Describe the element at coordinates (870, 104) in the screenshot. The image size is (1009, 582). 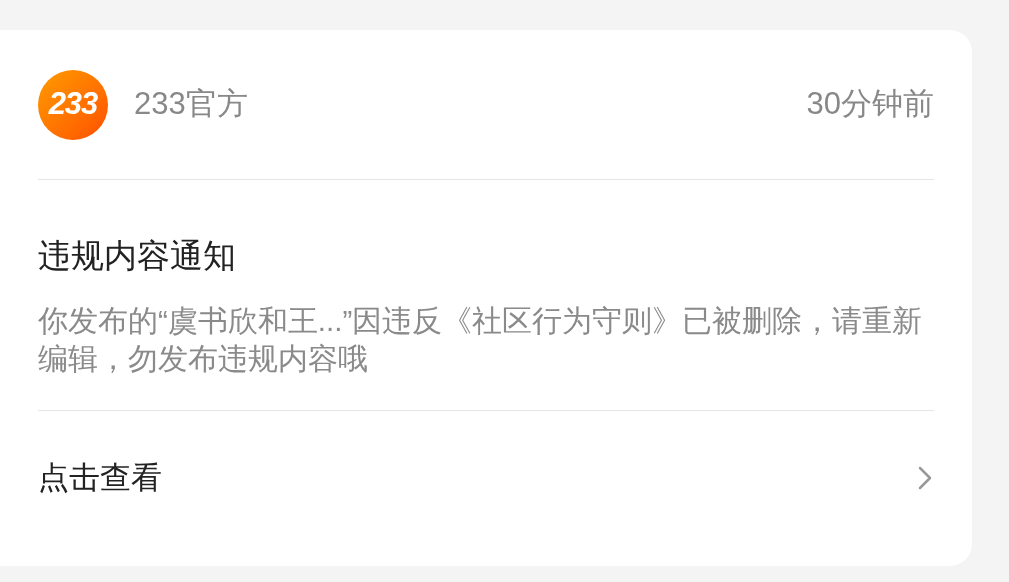
I see `timestamp: 30分钟前` at that location.